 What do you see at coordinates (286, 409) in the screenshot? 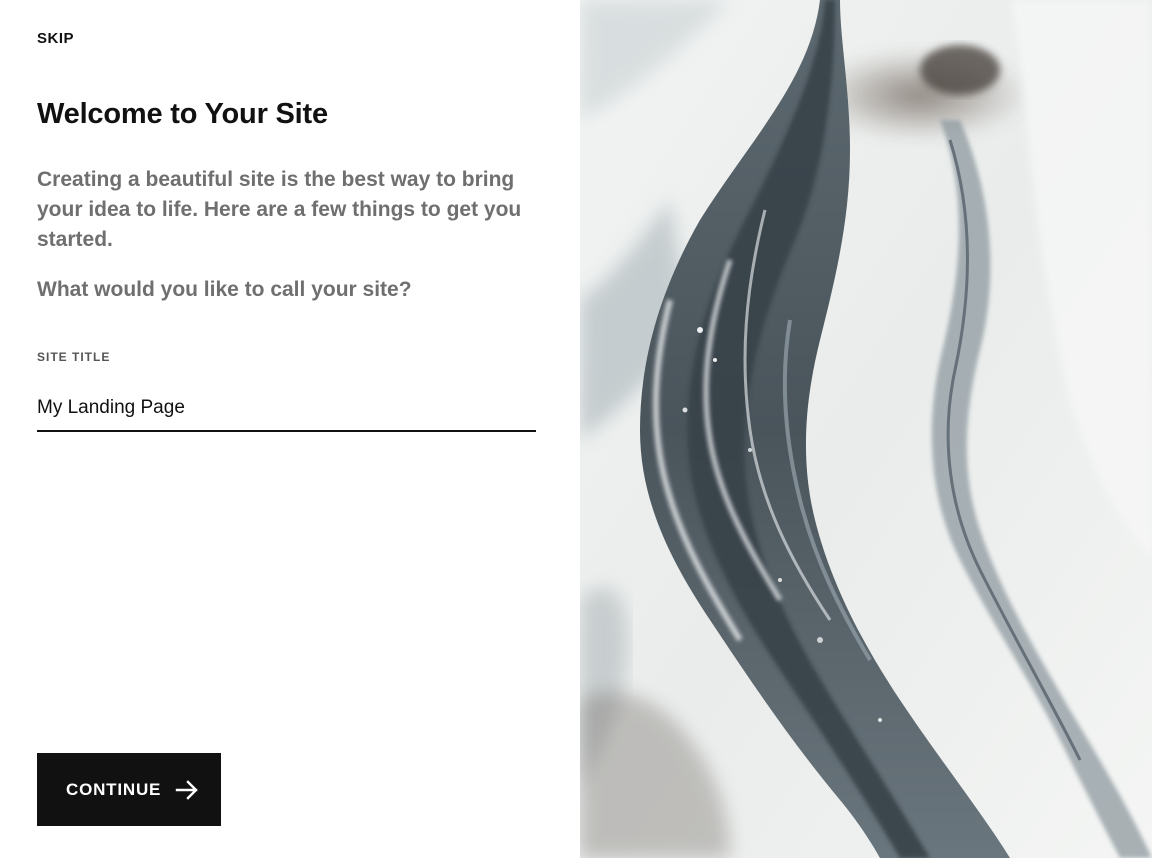
I see `site-title-input` at bounding box center [286, 409].